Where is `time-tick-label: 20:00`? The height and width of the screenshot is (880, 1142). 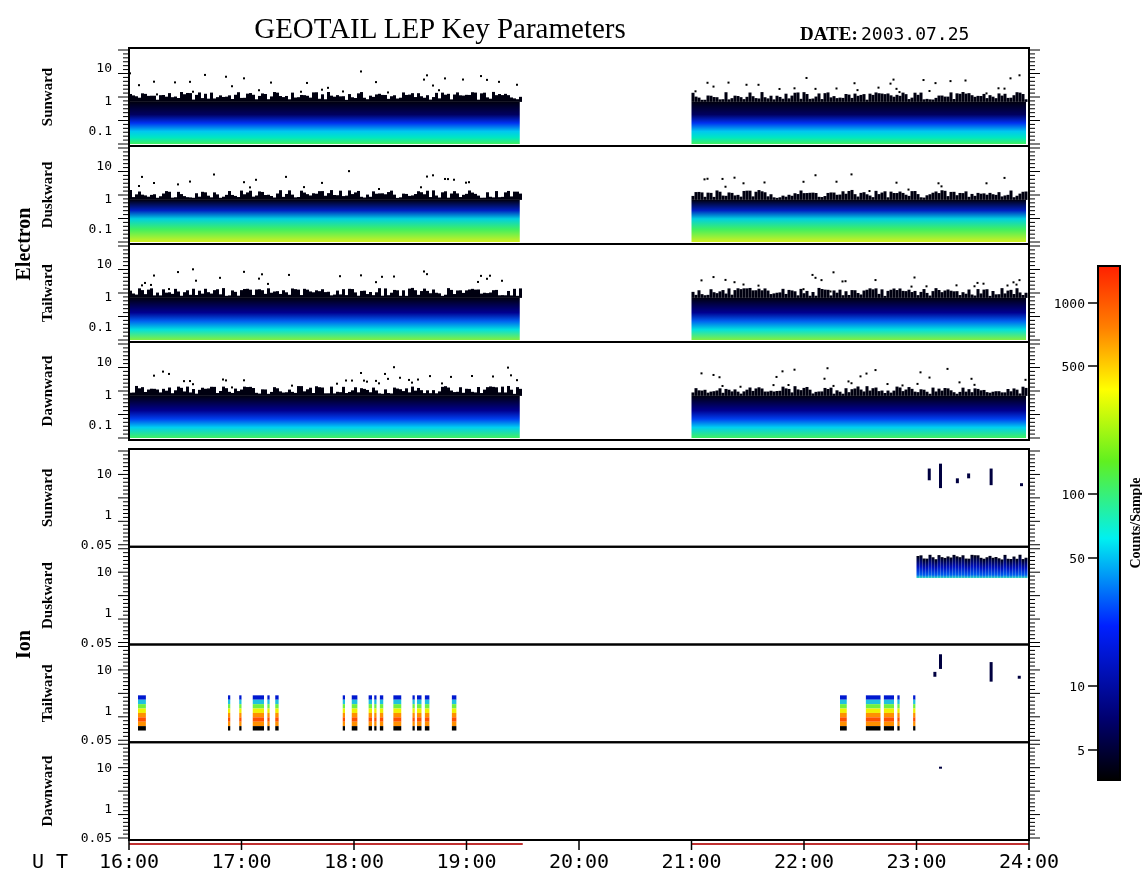
time-tick-label: 20:00 is located at coordinates (579, 861).